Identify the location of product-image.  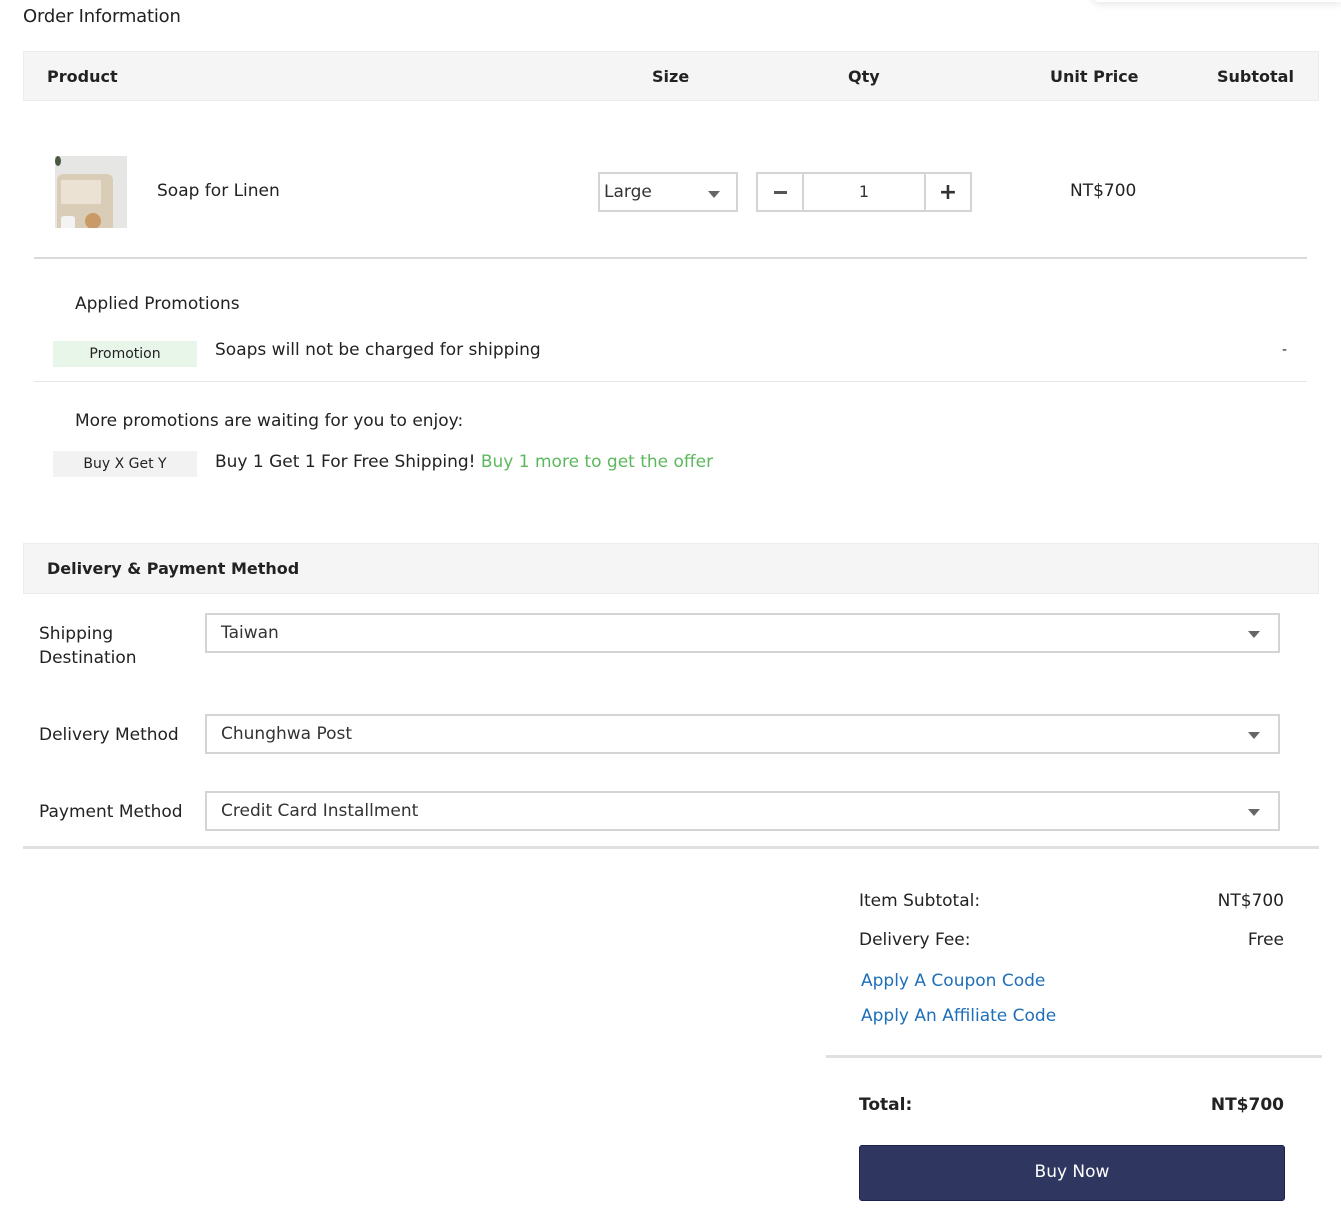
(91, 192).